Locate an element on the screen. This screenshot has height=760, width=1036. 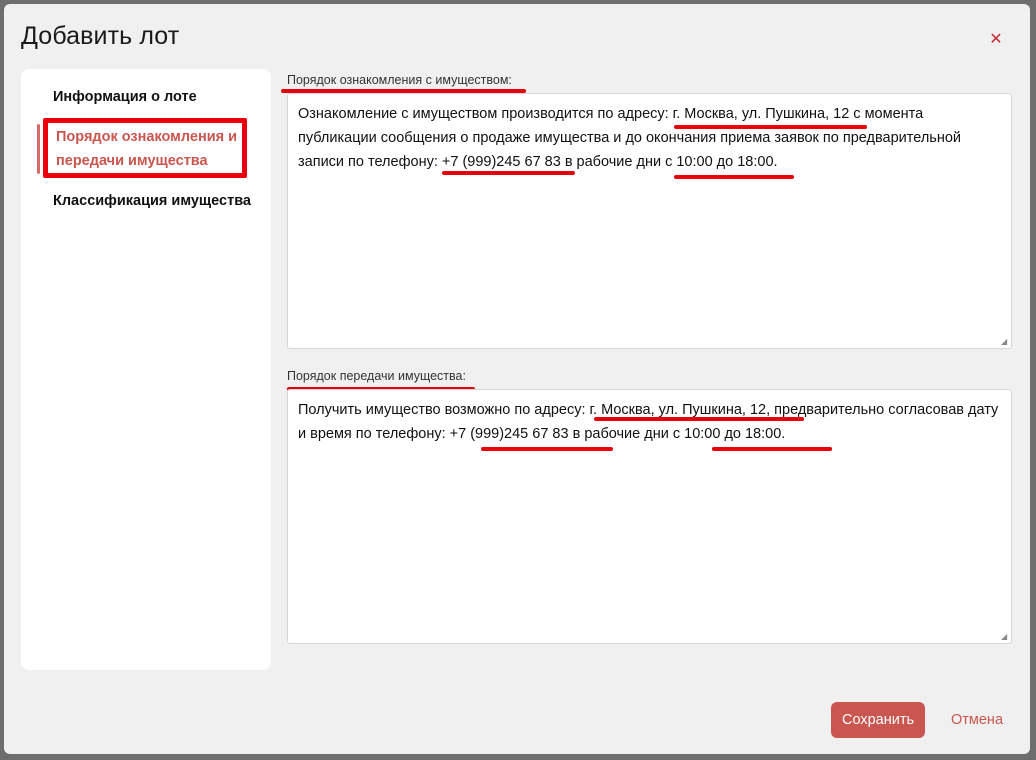
save-button: Сохранить is located at coordinates (878, 720).